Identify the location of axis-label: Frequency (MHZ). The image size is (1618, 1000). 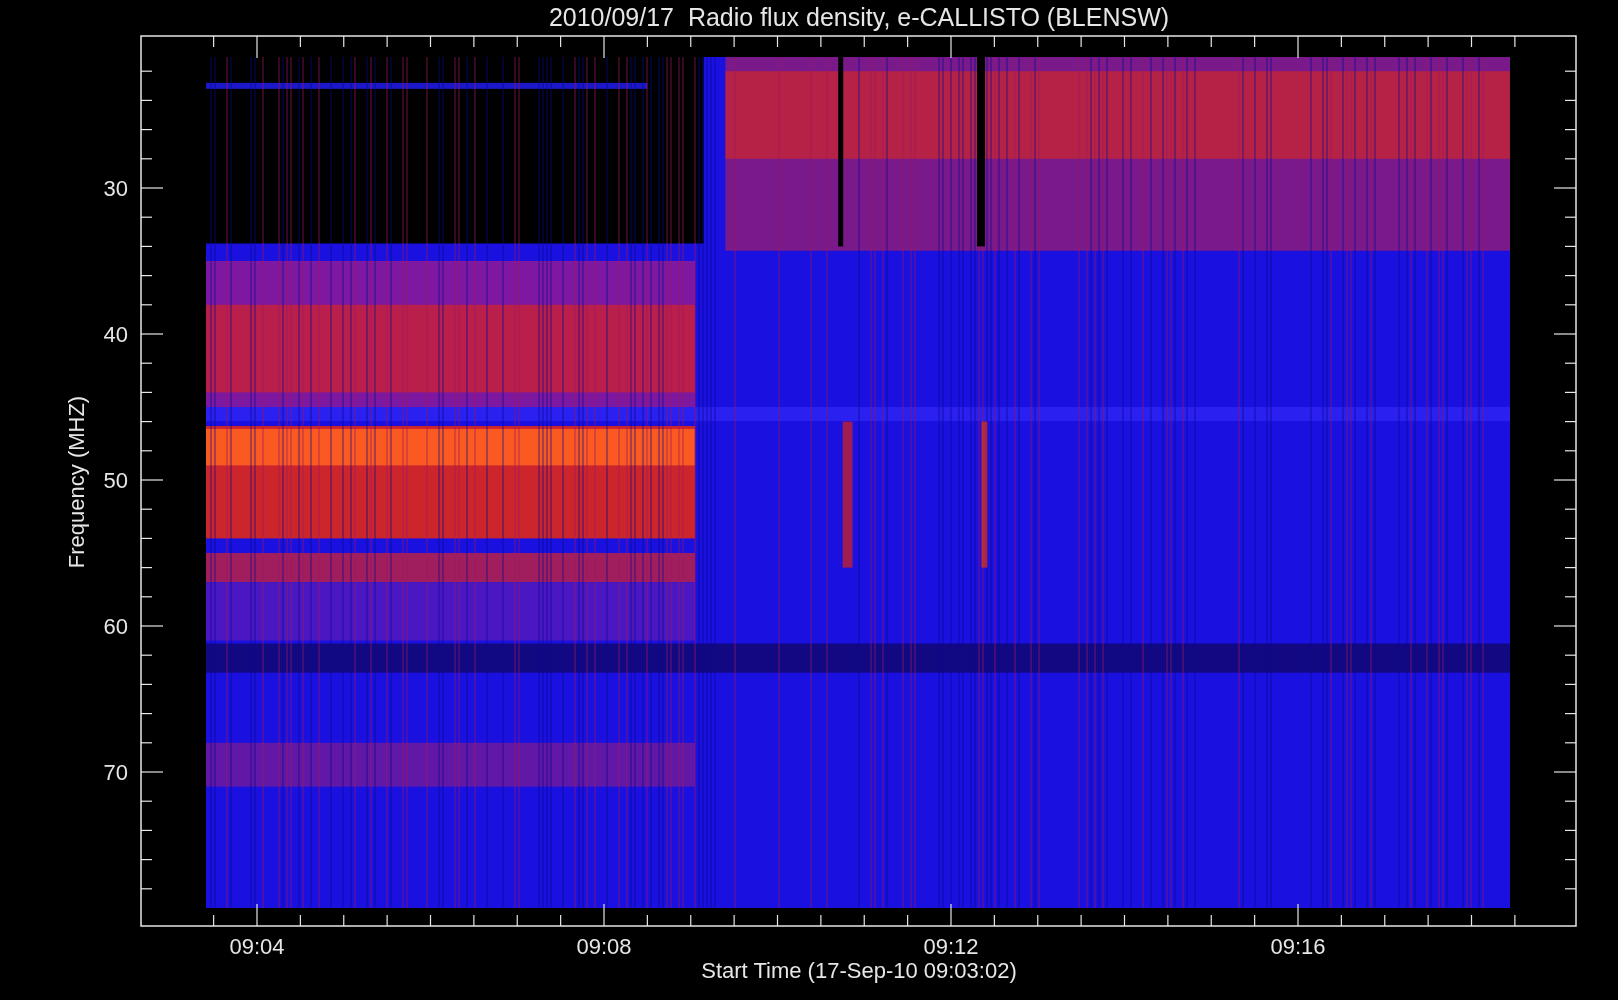
(76, 482).